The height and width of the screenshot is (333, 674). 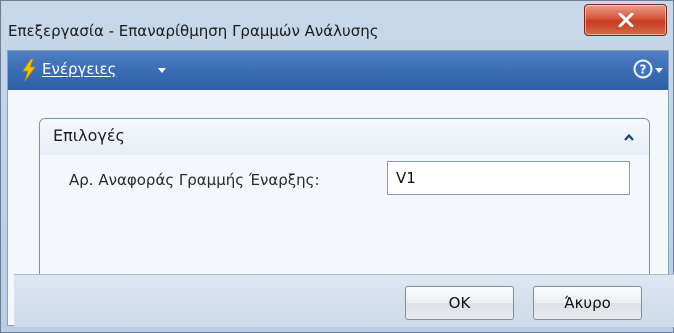 What do you see at coordinates (338, 70) in the screenshot?
I see `action-bar: Ενέργειες ?` at bounding box center [338, 70].